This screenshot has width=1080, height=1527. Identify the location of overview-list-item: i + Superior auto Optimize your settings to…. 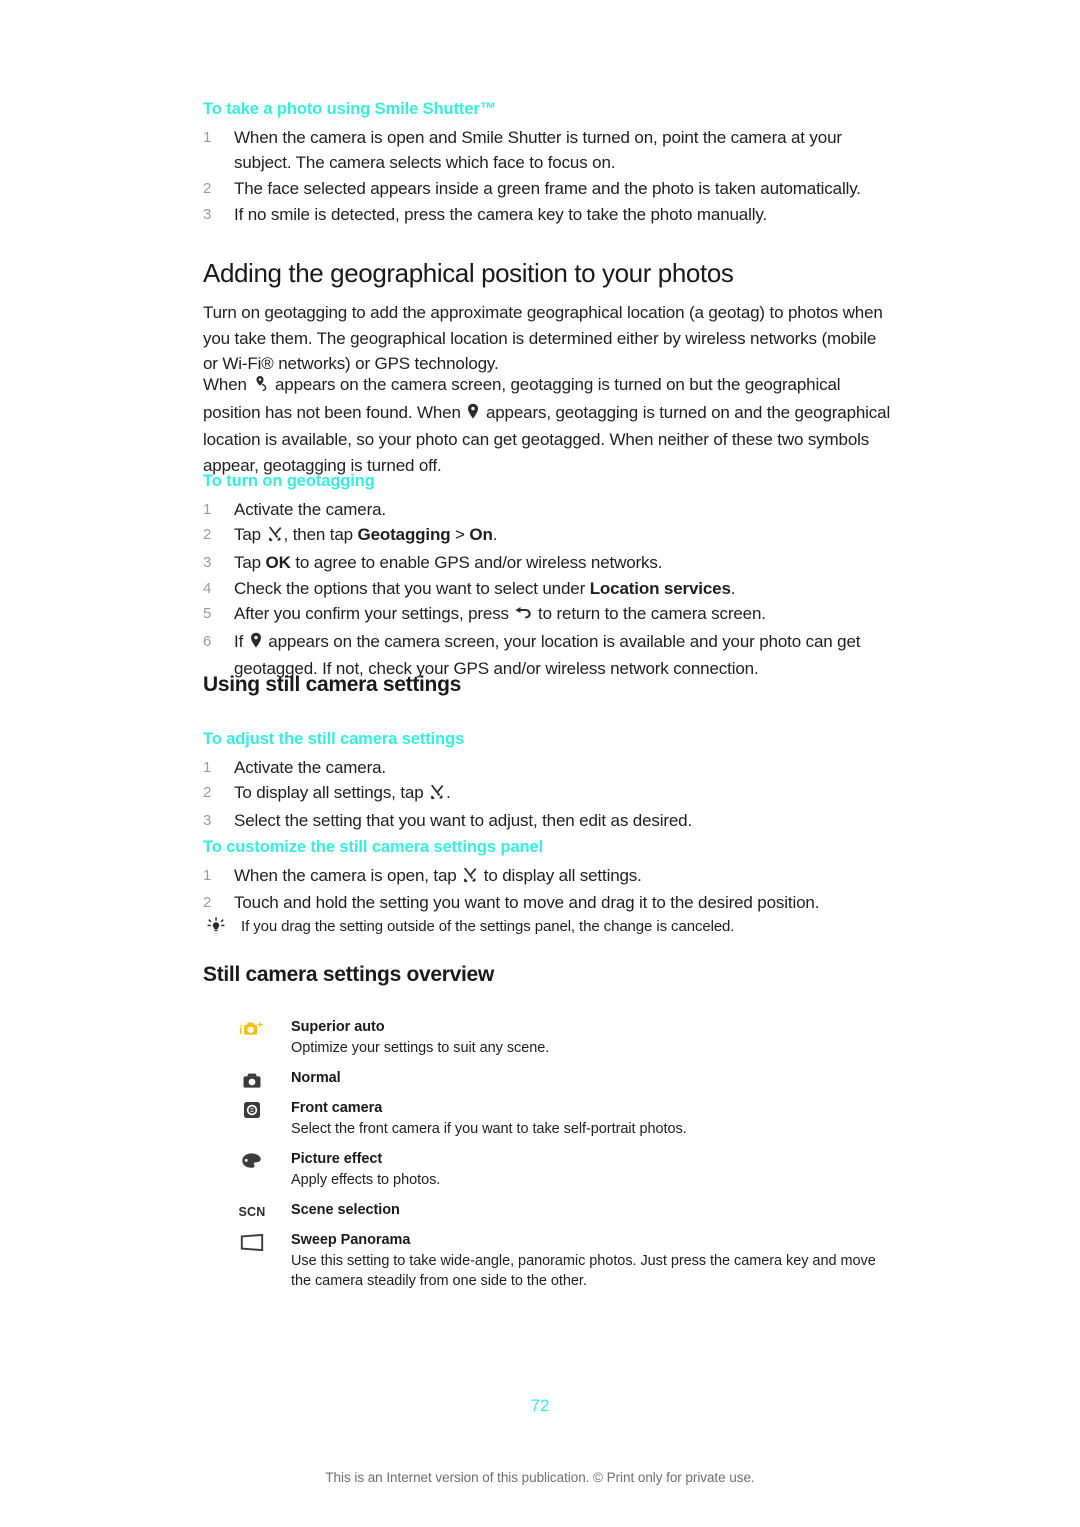
(548, 1038).